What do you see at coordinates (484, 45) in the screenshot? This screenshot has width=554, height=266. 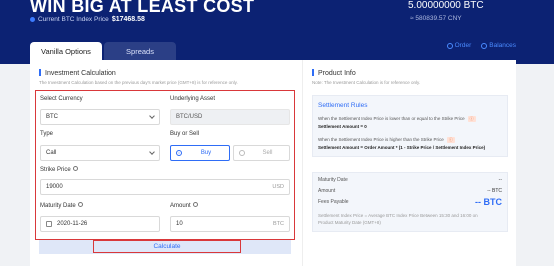 I see `wallet-icon` at bounding box center [484, 45].